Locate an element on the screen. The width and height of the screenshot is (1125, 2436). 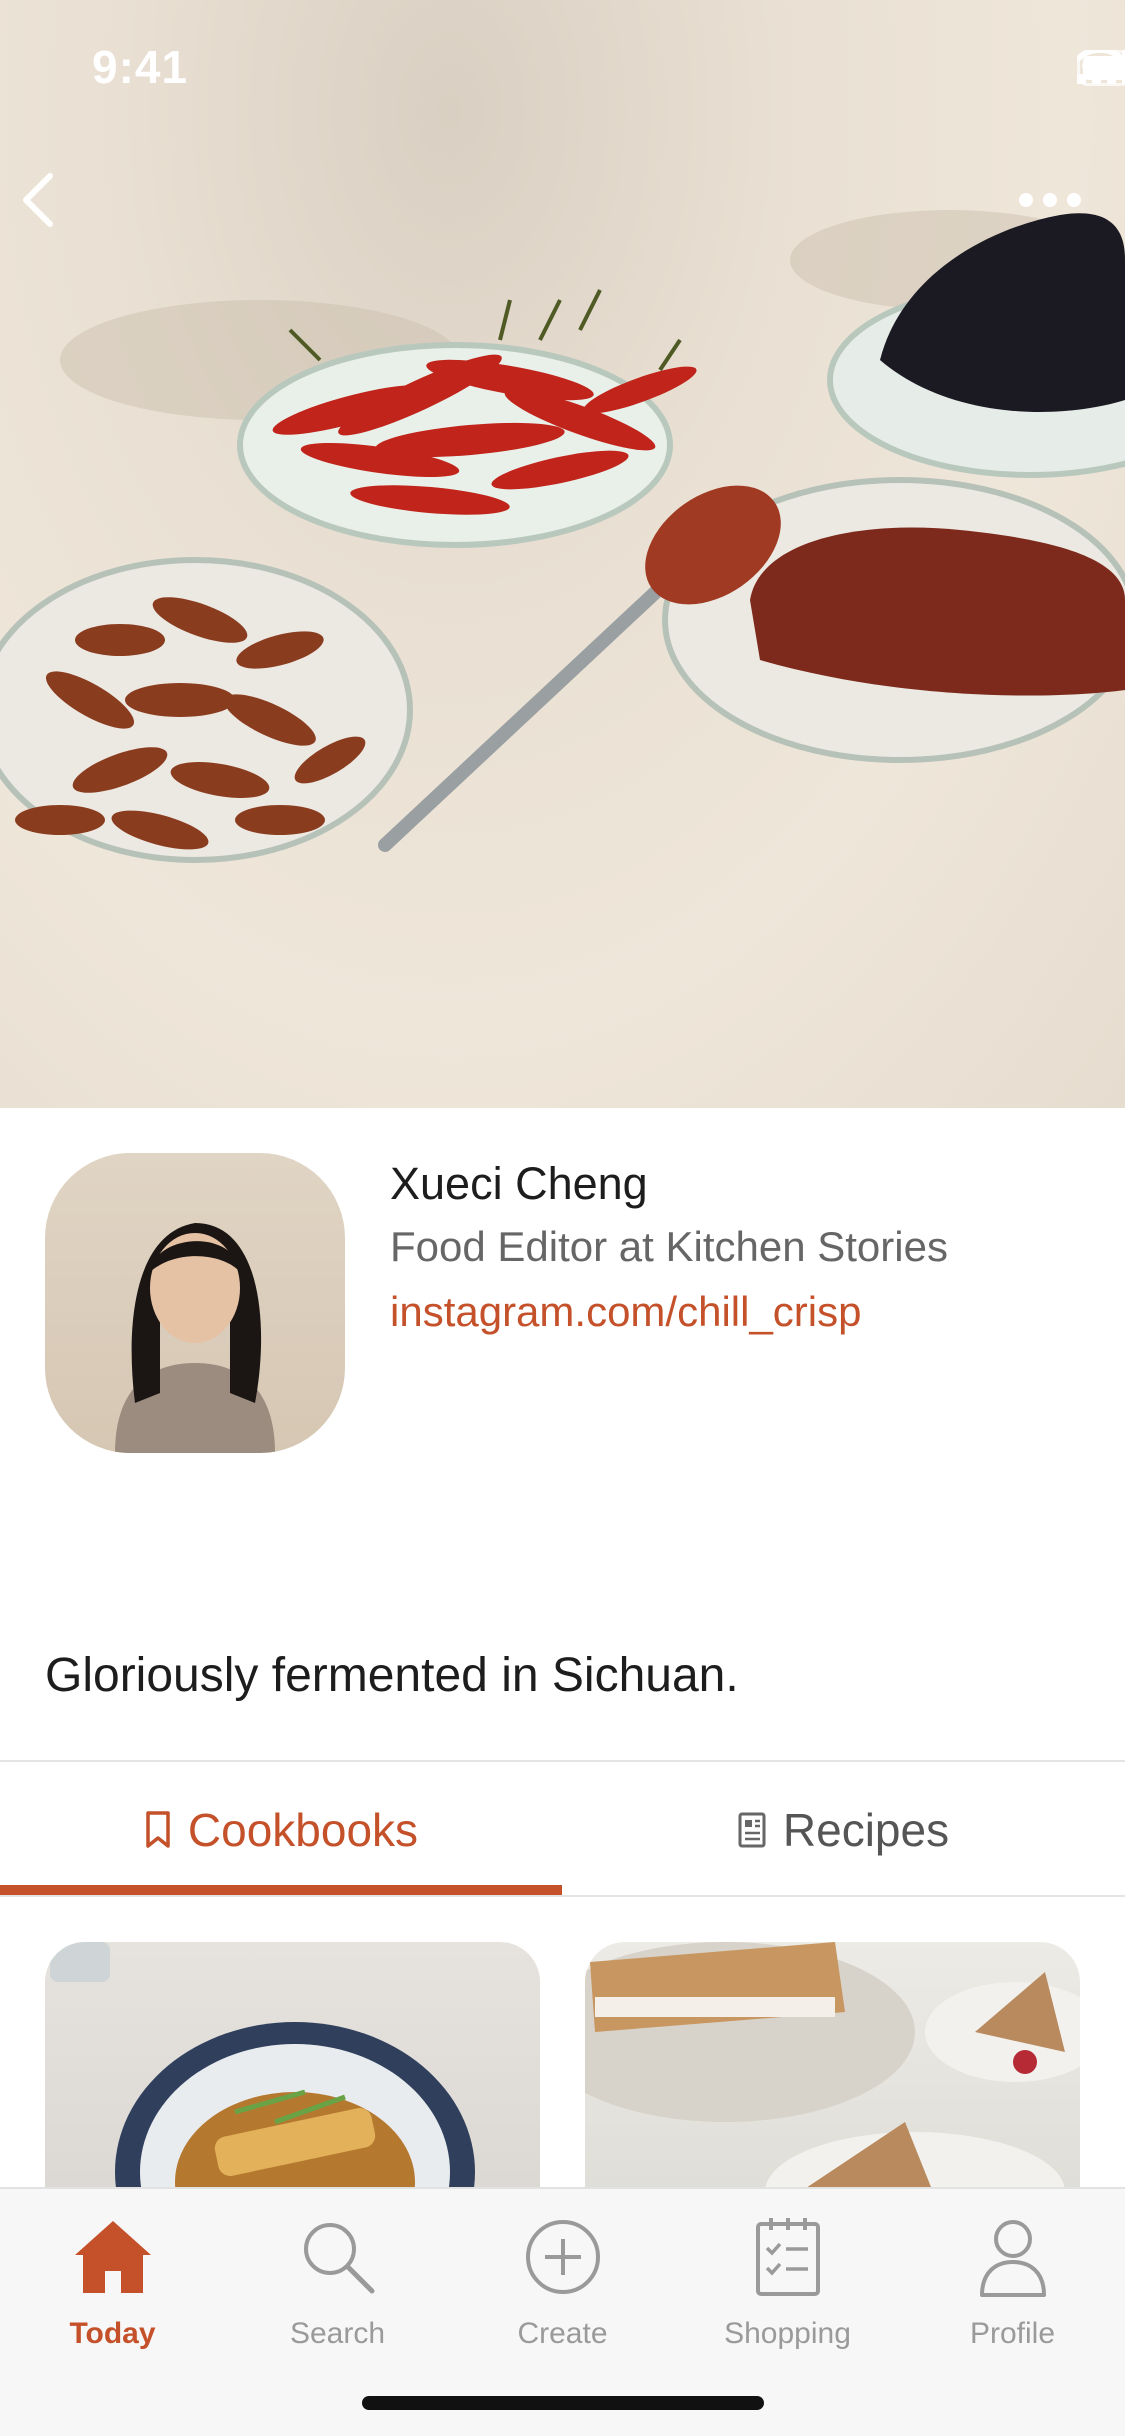
nav-today: Today is located at coordinates (112, 2279).